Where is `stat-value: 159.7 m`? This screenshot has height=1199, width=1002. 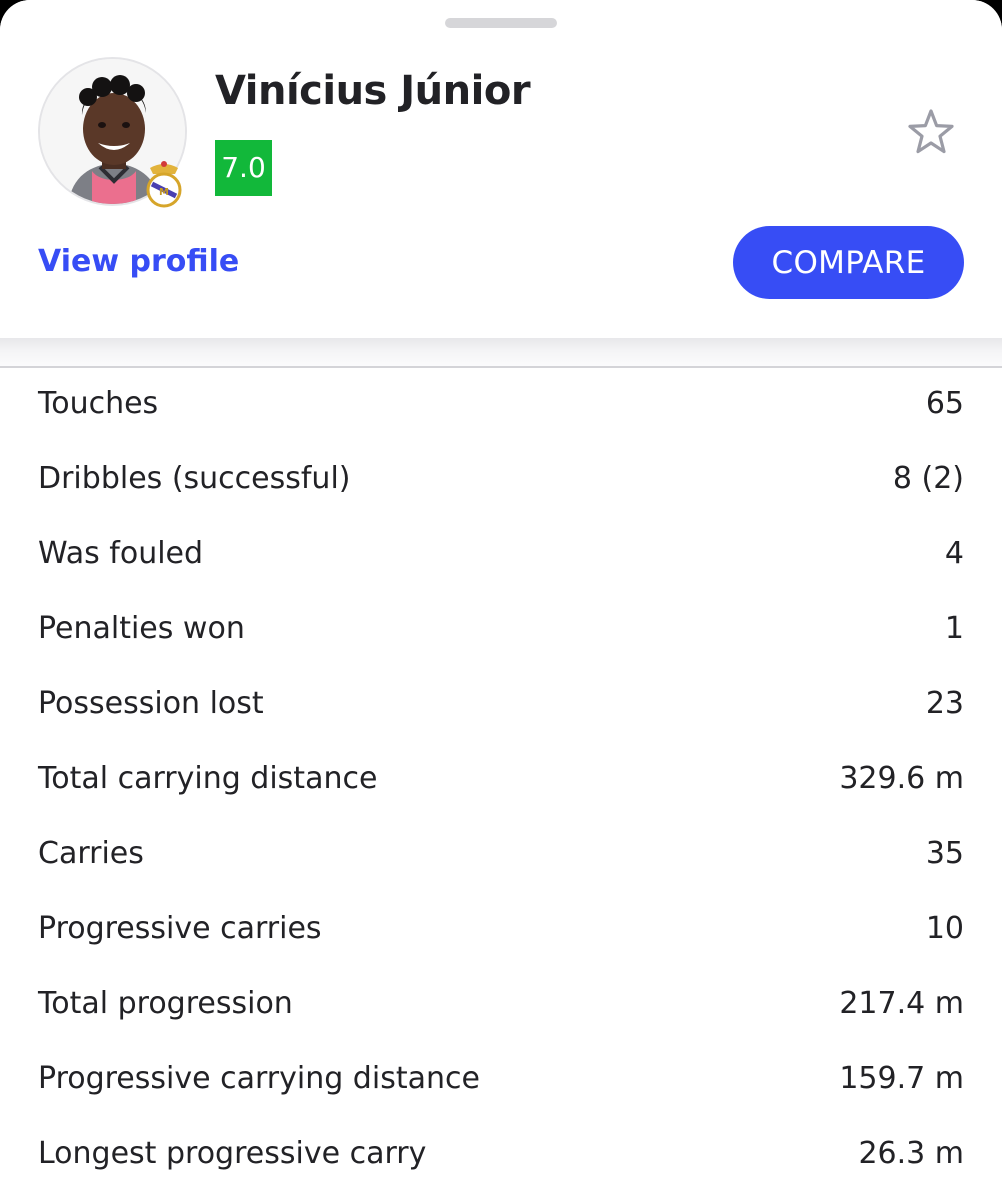
stat-value: 159.7 m is located at coordinates (901, 1078).